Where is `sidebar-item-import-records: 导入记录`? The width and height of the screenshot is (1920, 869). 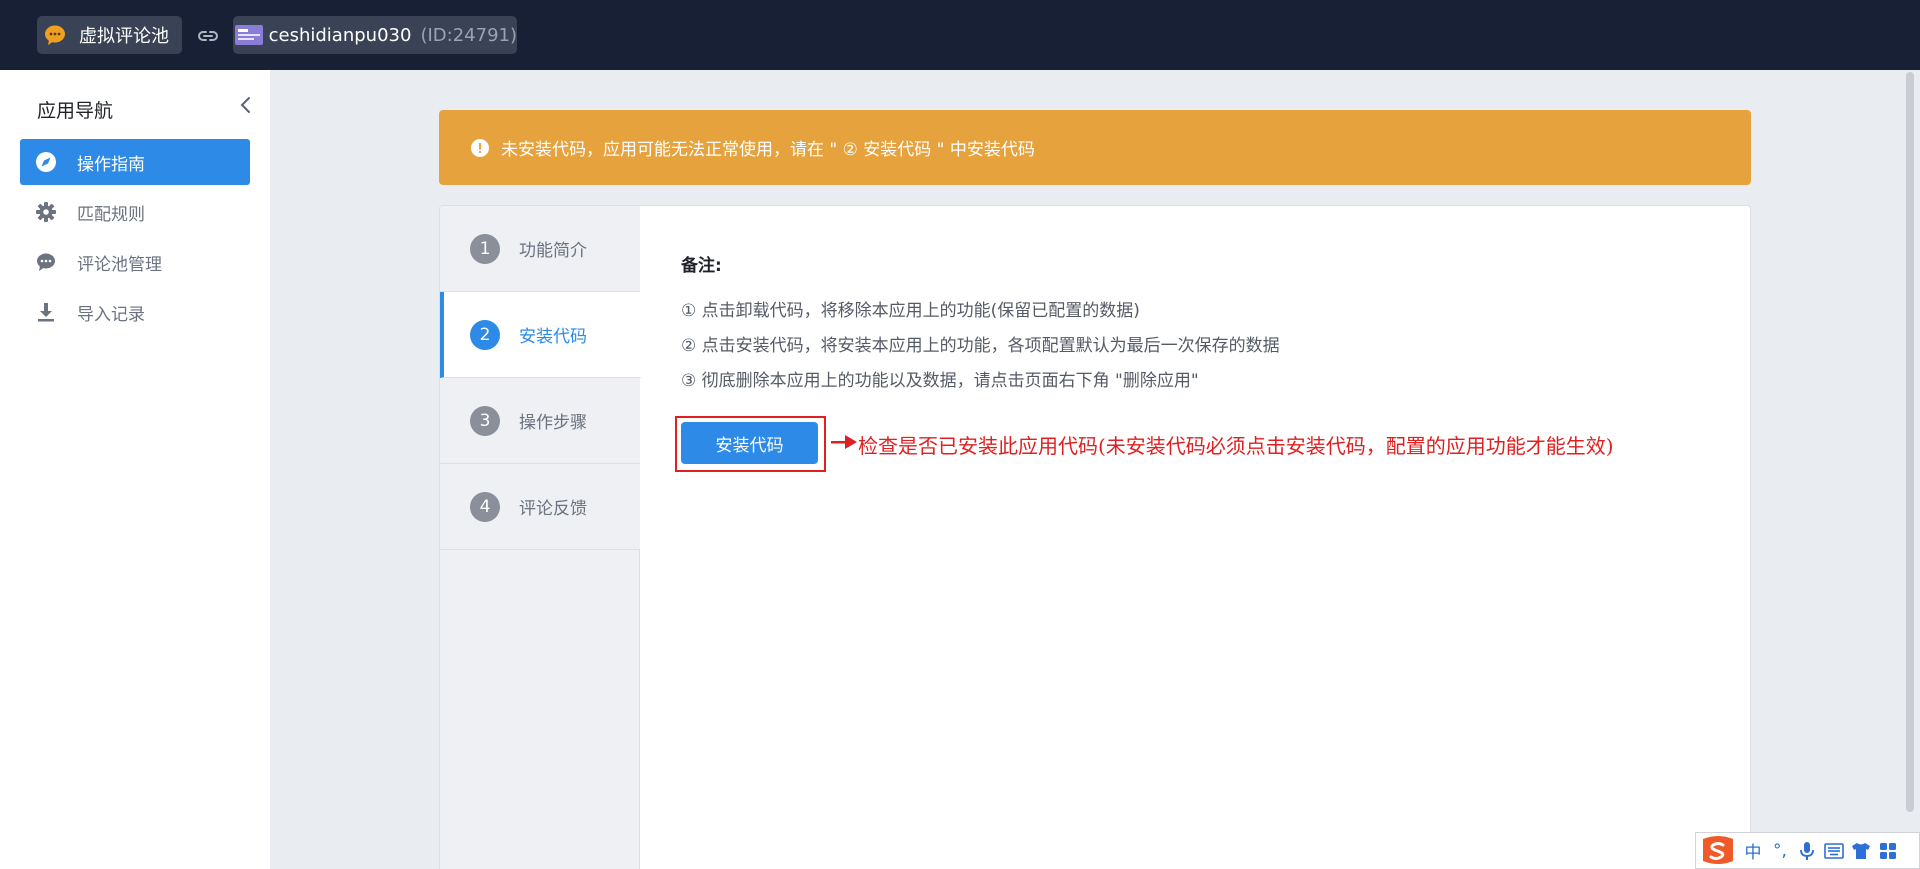 sidebar-item-import-records: 导入记录 is located at coordinates (135, 312).